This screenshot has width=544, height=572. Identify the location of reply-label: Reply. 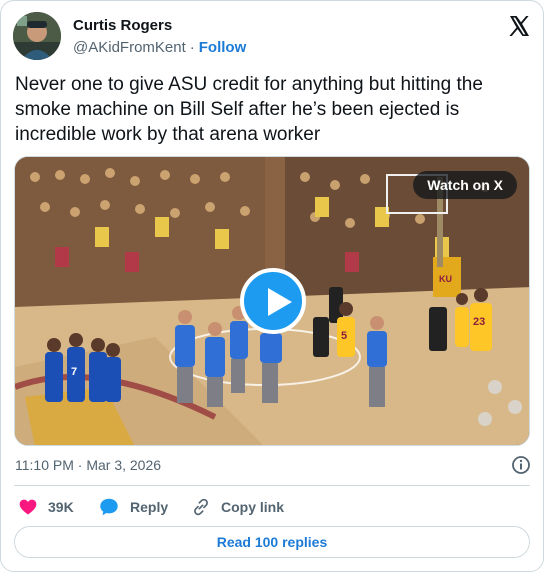
(149, 507).